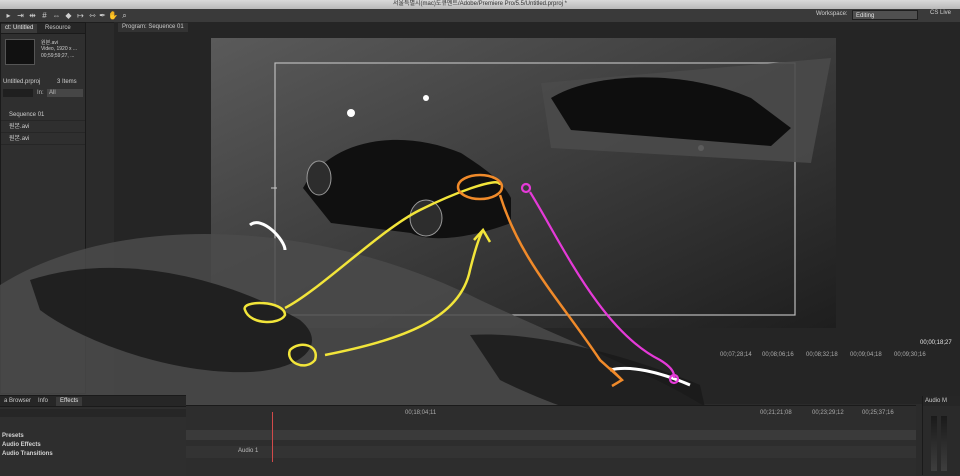 The image size is (960, 476). What do you see at coordinates (124, 15) in the screenshot?
I see `zoom-icon: ⌕` at bounding box center [124, 15].